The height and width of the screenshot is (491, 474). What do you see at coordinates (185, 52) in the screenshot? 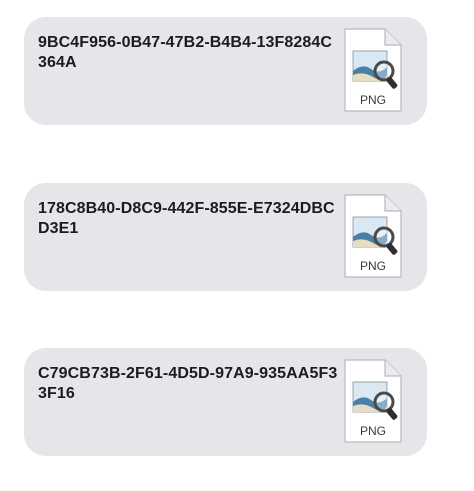
I see `attachment-filename: 9BC4F956-0B47-47B2-B4B4-13F8284C364A` at bounding box center [185, 52].